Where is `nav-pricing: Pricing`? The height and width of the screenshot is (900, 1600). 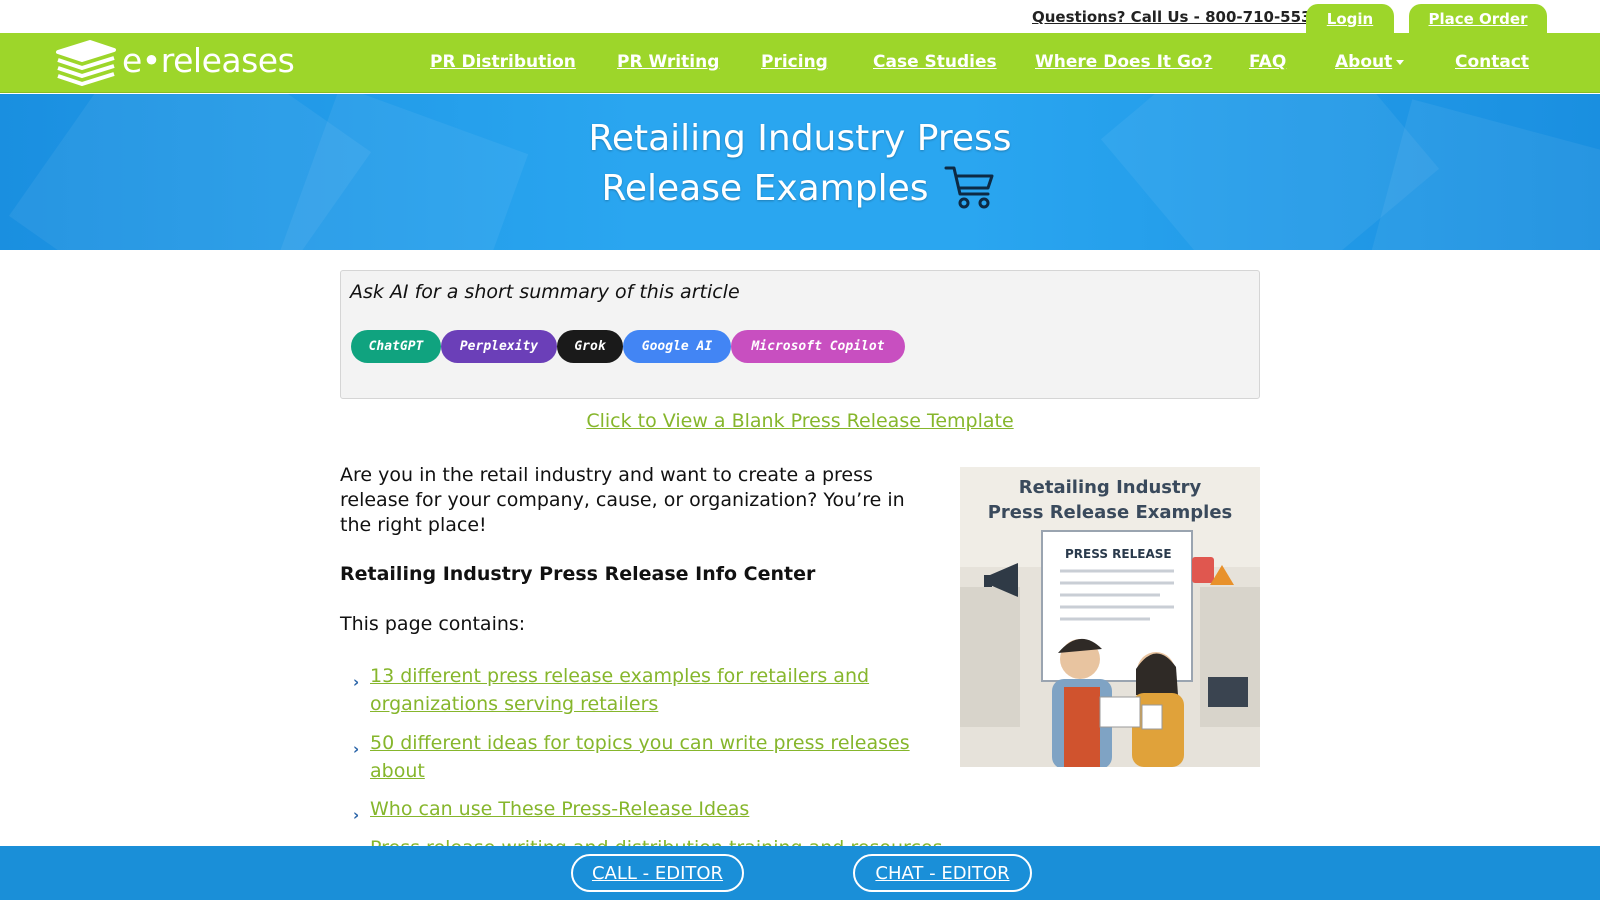 nav-pricing: Pricing is located at coordinates (794, 62).